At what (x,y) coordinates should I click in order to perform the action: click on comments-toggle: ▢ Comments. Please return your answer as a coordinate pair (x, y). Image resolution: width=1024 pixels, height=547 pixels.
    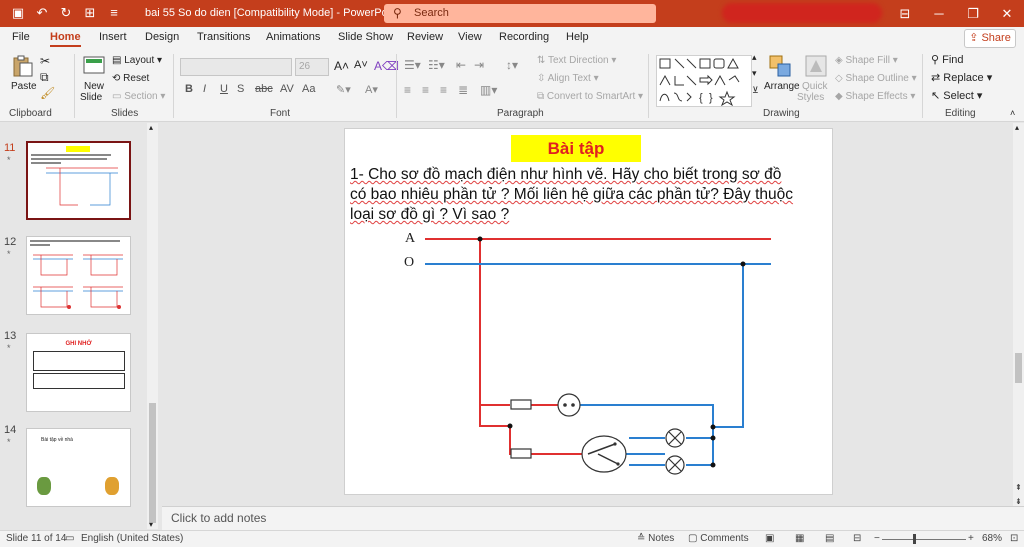
    Looking at the image, I should click on (718, 538).